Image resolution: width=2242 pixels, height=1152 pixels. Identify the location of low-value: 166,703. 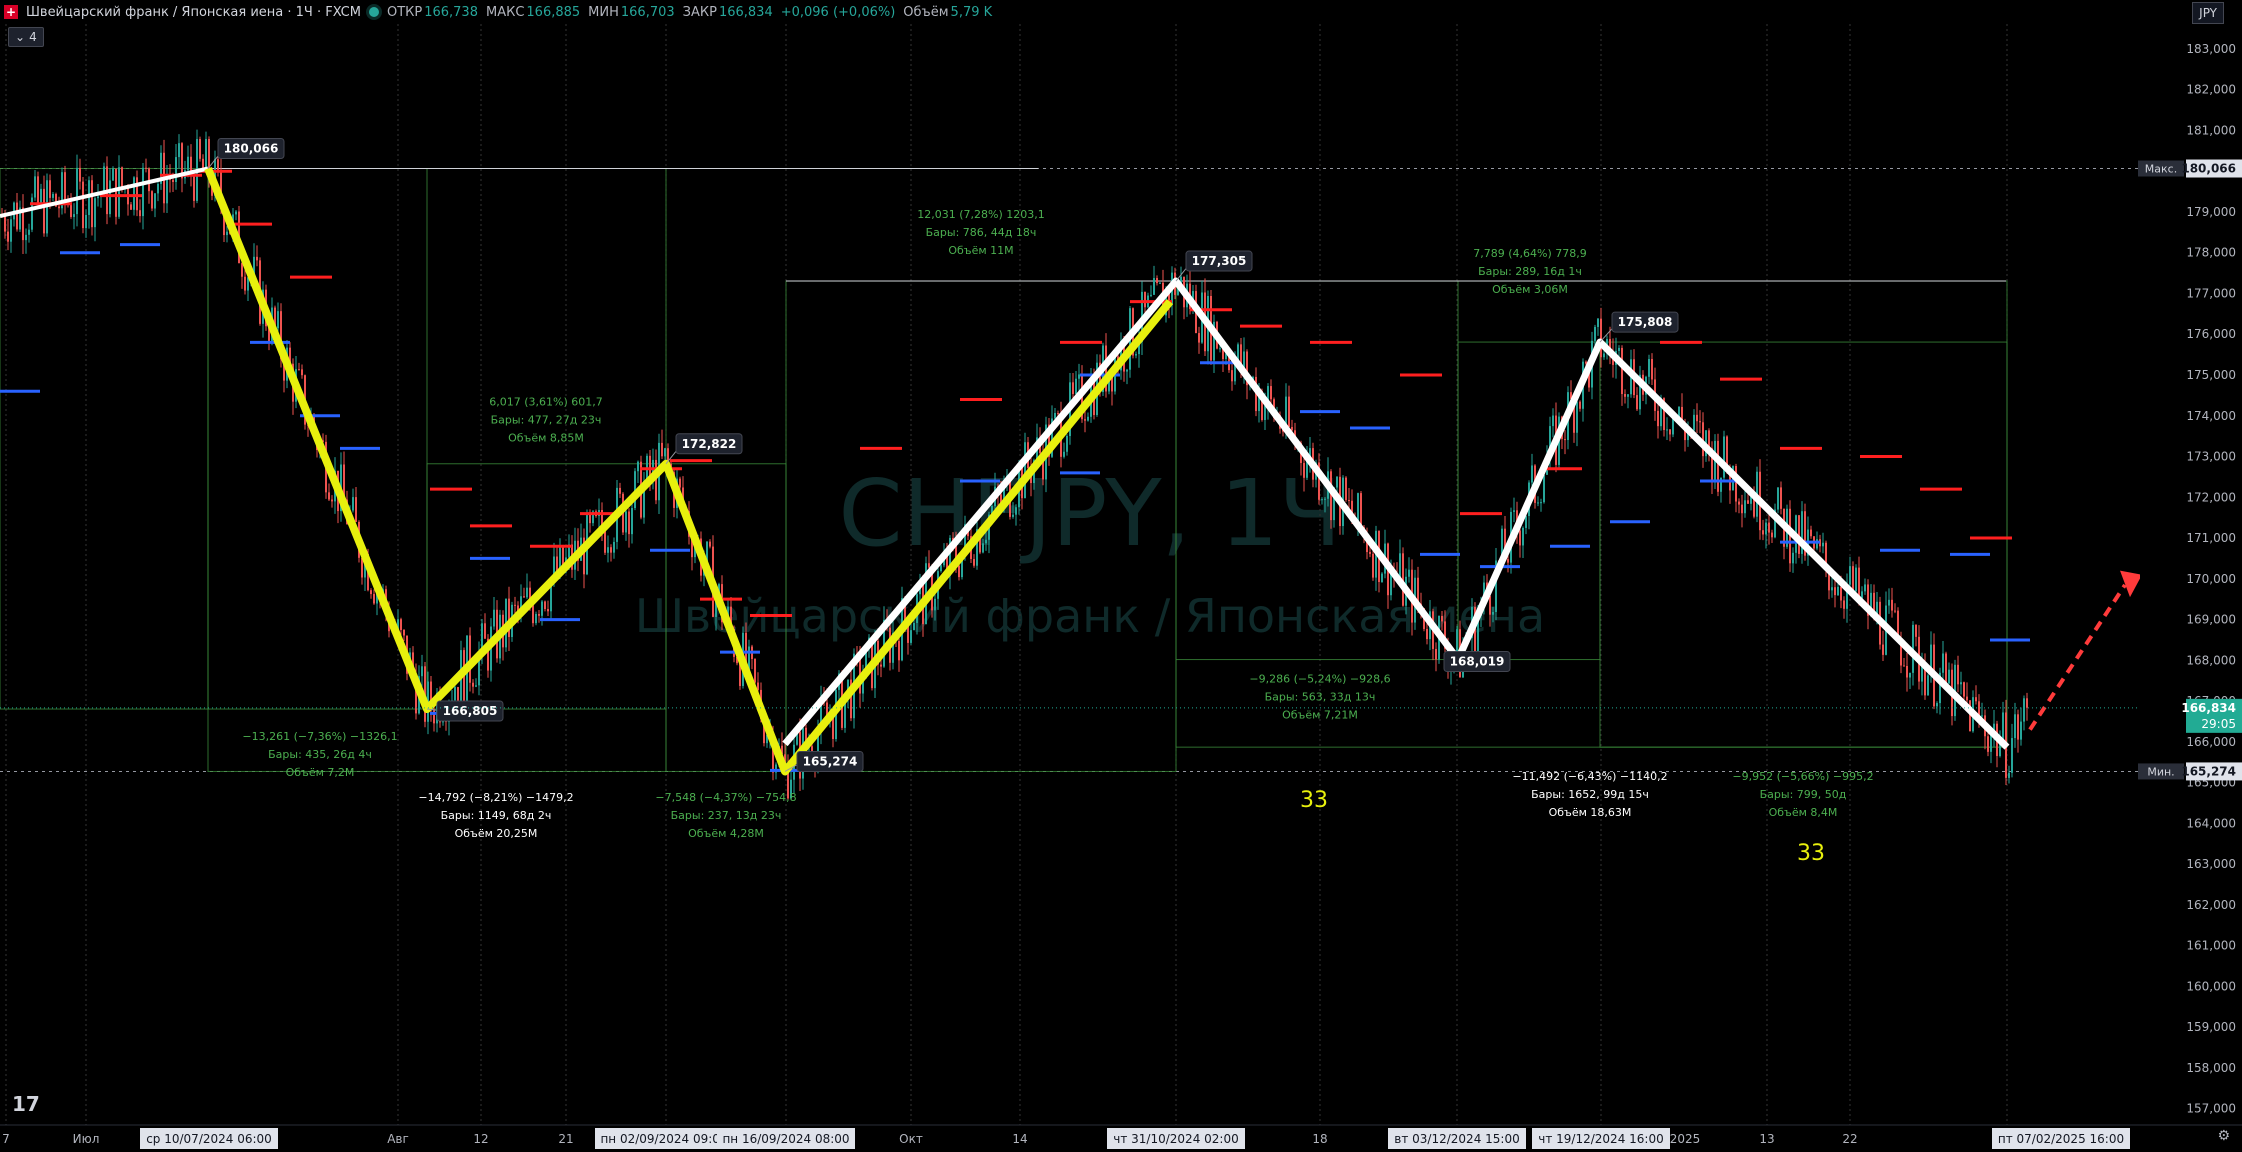
(647, 12).